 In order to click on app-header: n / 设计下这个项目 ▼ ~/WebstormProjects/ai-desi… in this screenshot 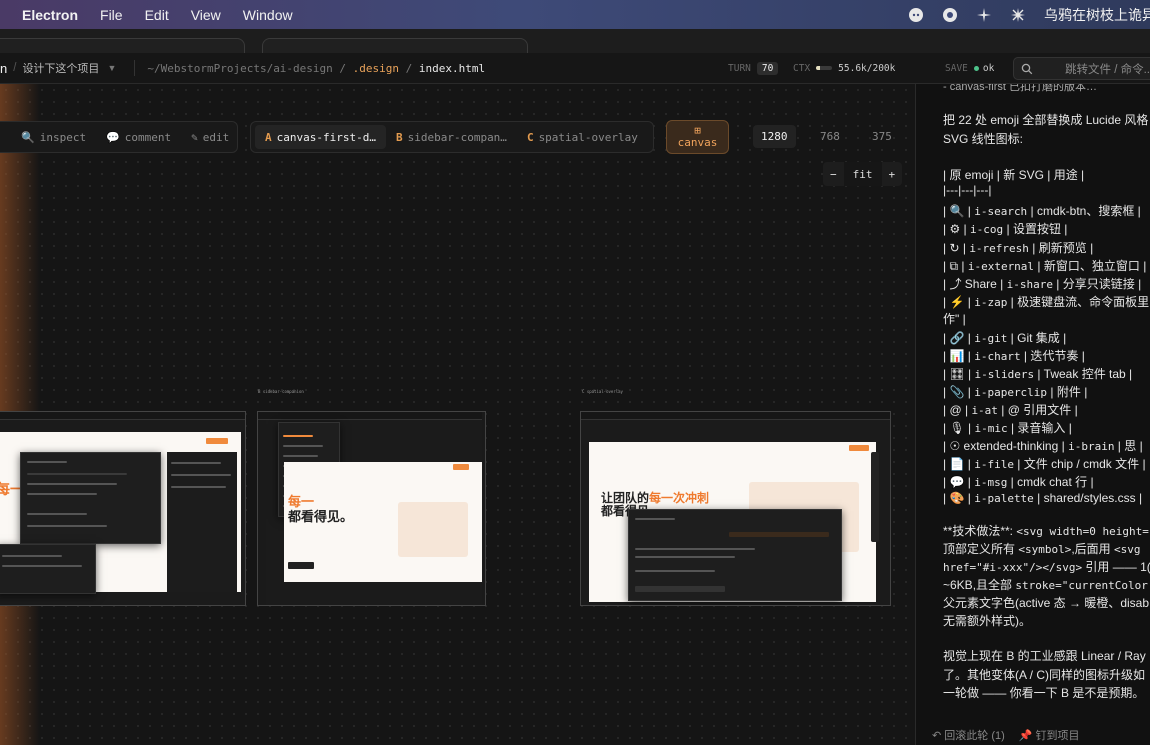, I will do `click(575, 68)`.